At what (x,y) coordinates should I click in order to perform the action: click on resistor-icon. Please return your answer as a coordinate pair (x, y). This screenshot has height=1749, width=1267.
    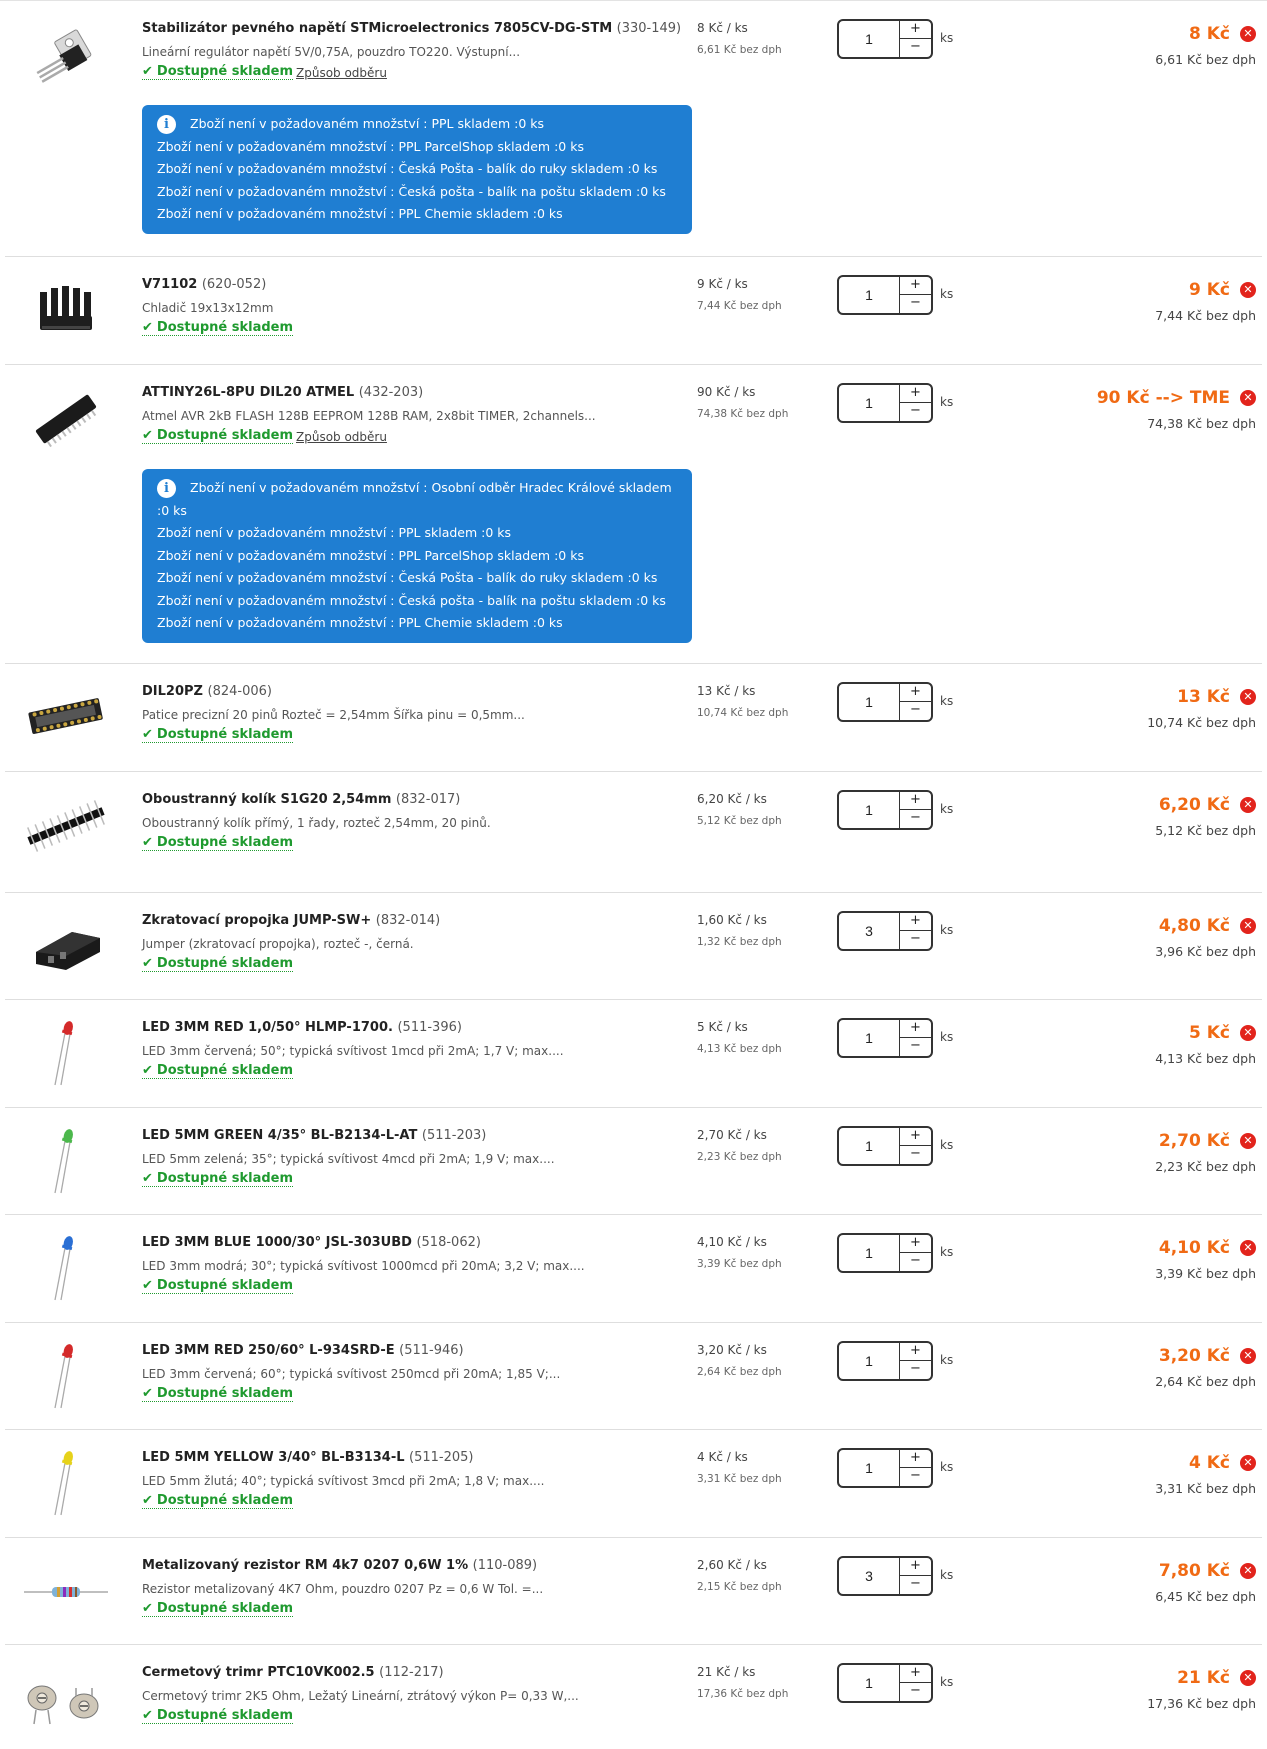
    Looking at the image, I should click on (66, 1592).